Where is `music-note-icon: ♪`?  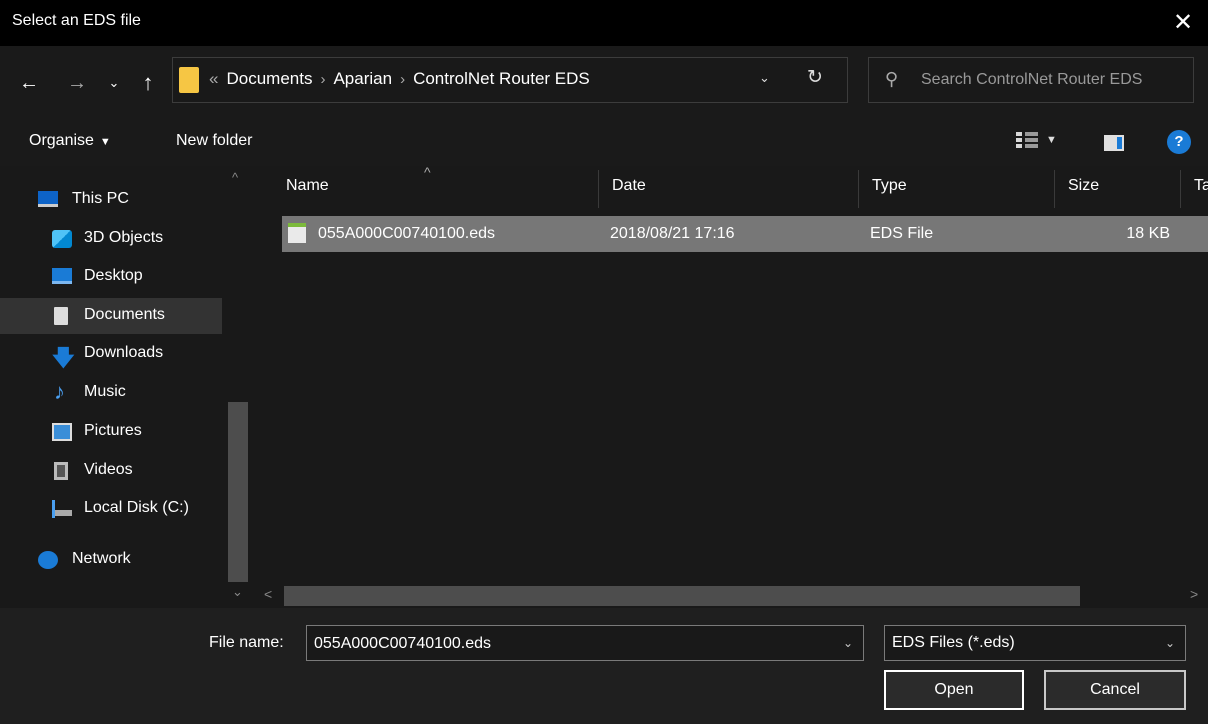 music-note-icon: ♪ is located at coordinates (59, 391).